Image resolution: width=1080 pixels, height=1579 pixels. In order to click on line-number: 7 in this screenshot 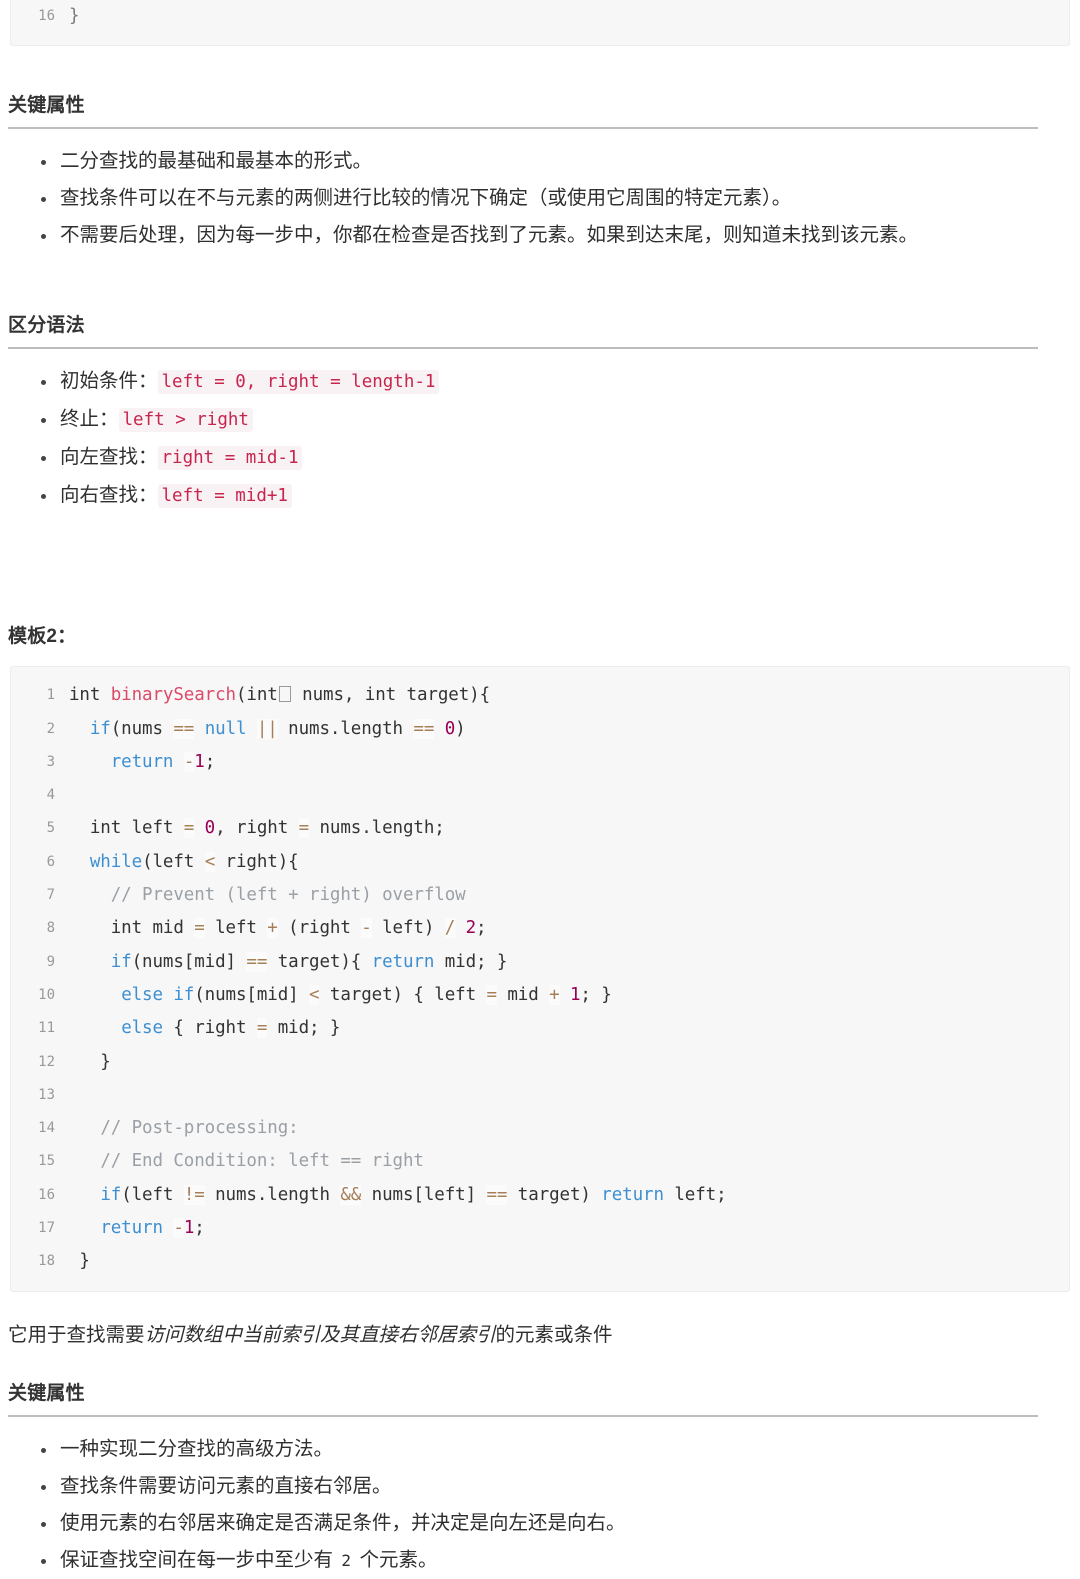, I will do `click(50, 895)`.